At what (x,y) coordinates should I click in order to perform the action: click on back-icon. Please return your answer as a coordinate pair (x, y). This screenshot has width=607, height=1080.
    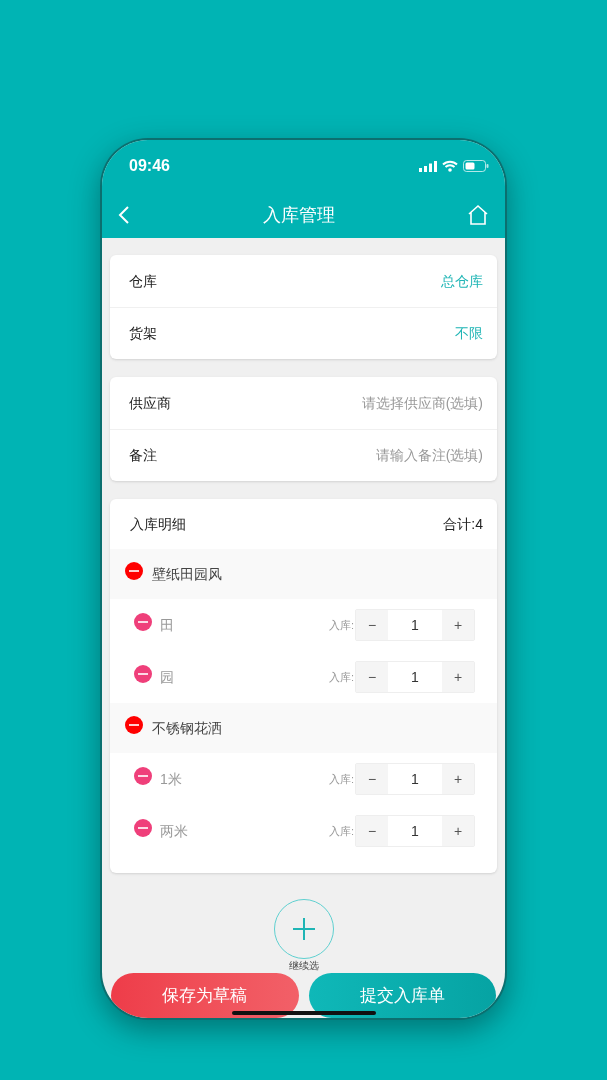
    Looking at the image, I should click on (124, 215).